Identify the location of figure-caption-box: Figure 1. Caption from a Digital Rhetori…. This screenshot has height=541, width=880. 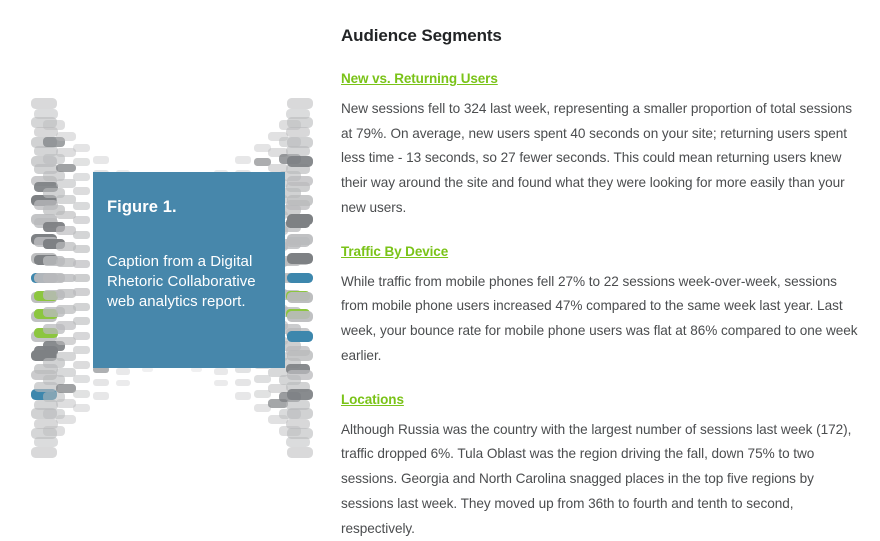
(189, 270).